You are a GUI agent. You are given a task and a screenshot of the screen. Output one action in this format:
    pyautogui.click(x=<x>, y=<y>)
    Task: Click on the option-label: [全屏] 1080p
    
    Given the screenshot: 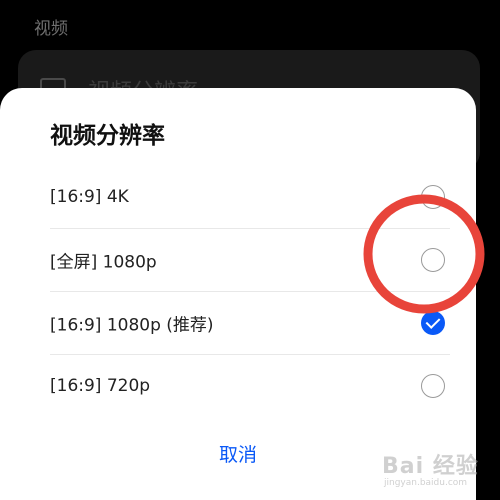 What is the action you would take?
    pyautogui.click(x=103, y=262)
    